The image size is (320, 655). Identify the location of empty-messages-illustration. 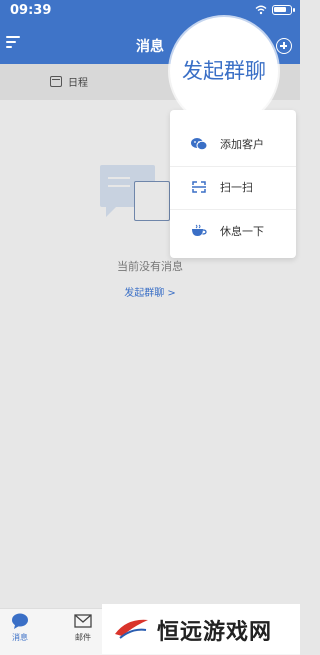
(135, 195).